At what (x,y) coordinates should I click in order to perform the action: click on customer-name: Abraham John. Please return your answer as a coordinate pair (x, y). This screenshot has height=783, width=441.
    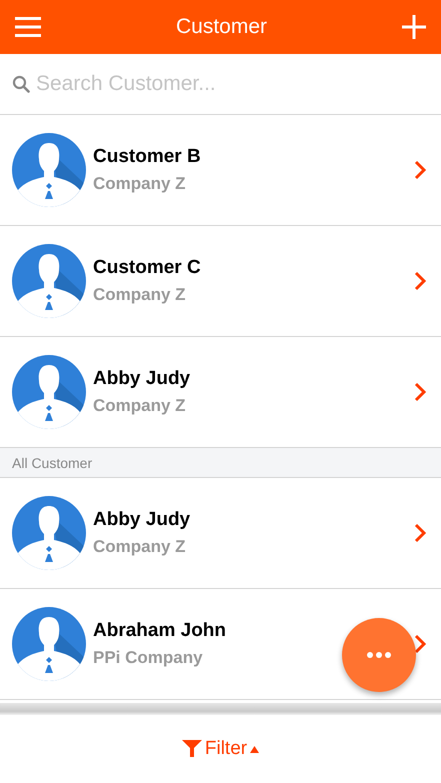
    Looking at the image, I should click on (159, 631).